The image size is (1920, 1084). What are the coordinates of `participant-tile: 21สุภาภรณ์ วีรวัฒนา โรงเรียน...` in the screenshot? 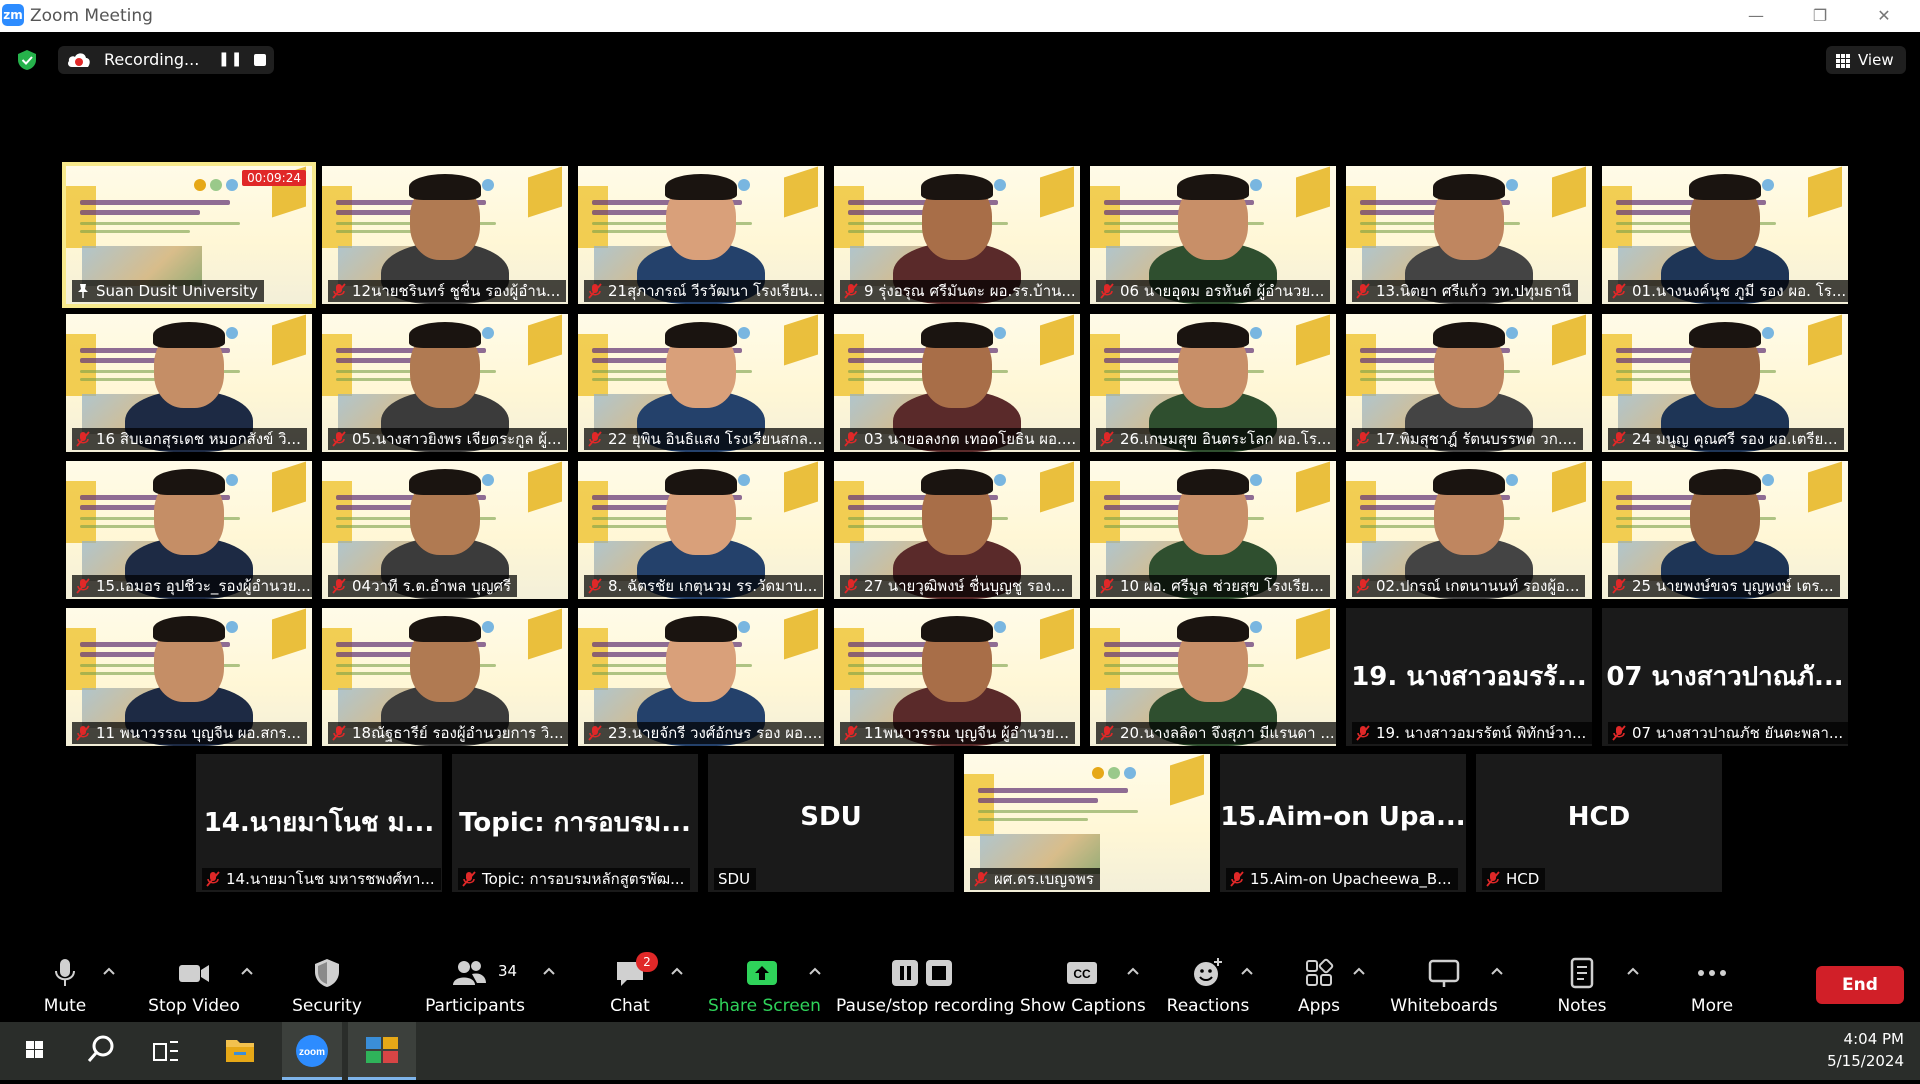 It's located at (701, 235).